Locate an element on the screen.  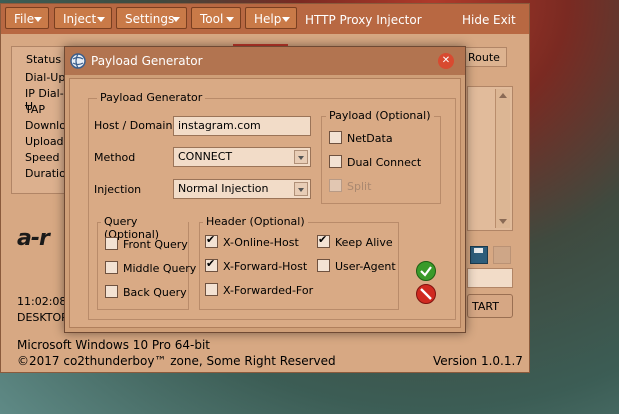
x-forwarded-for-label: X-Forwarded-For is located at coordinates (268, 290).